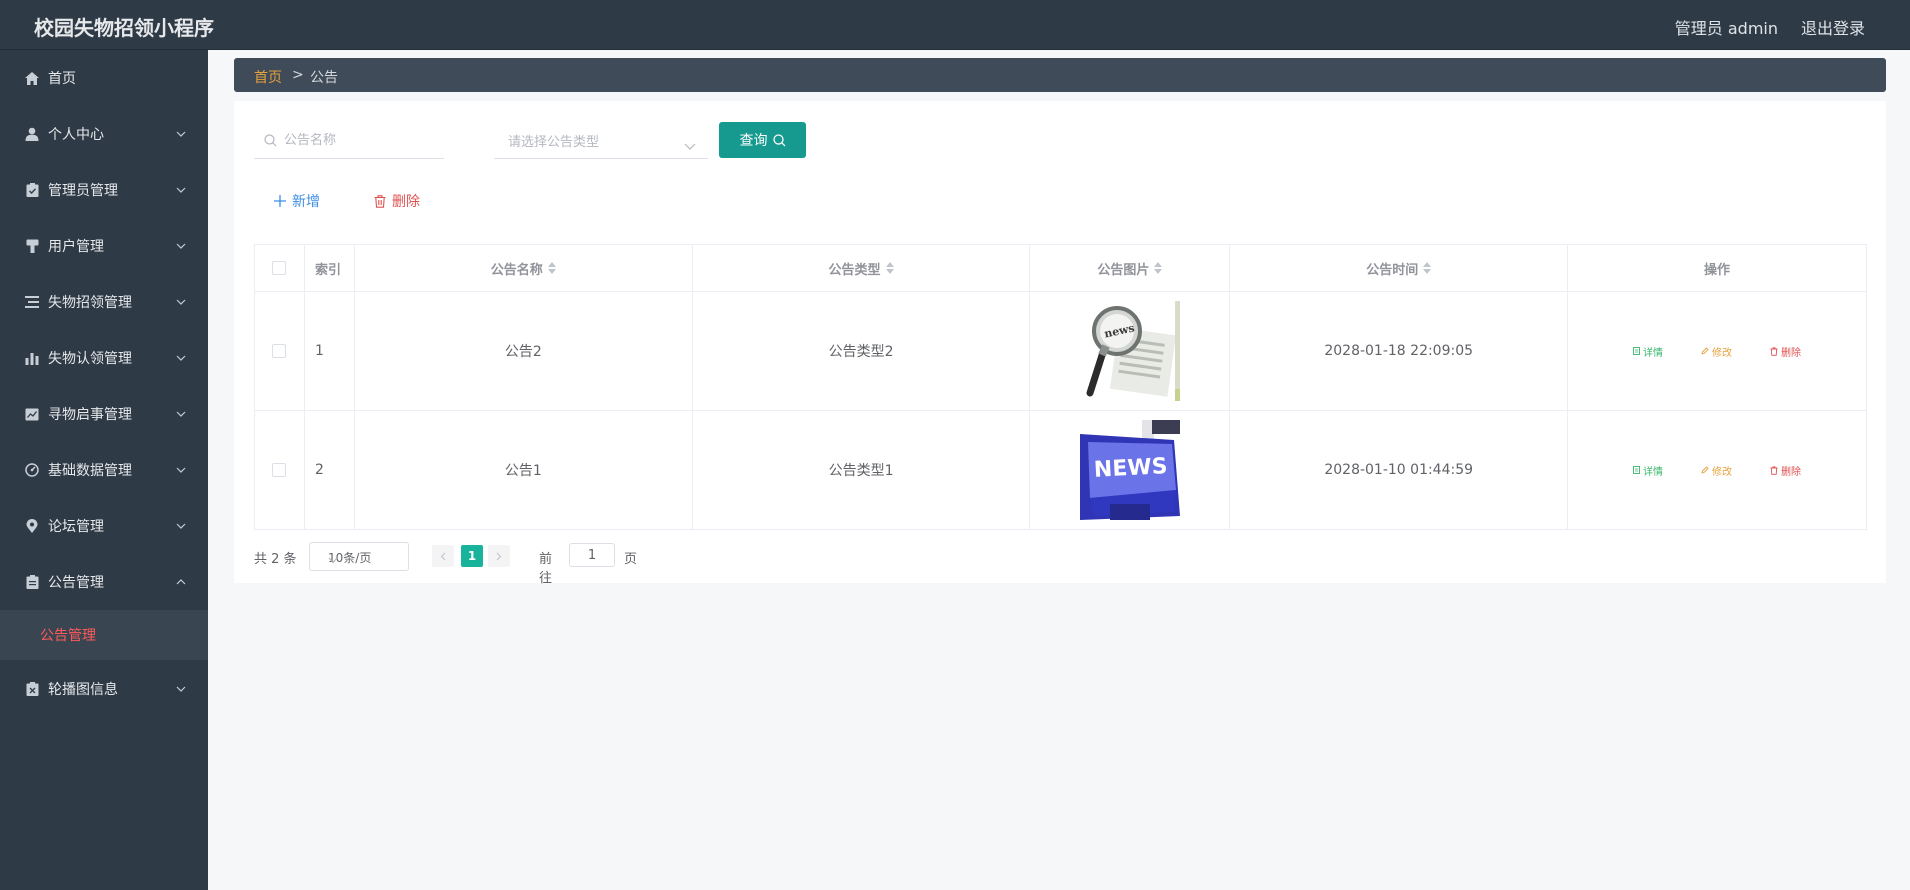  What do you see at coordinates (955, 25) in the screenshot?
I see `top-bar: 校园失物招领小程序 管理员 admin 退出登录` at bounding box center [955, 25].